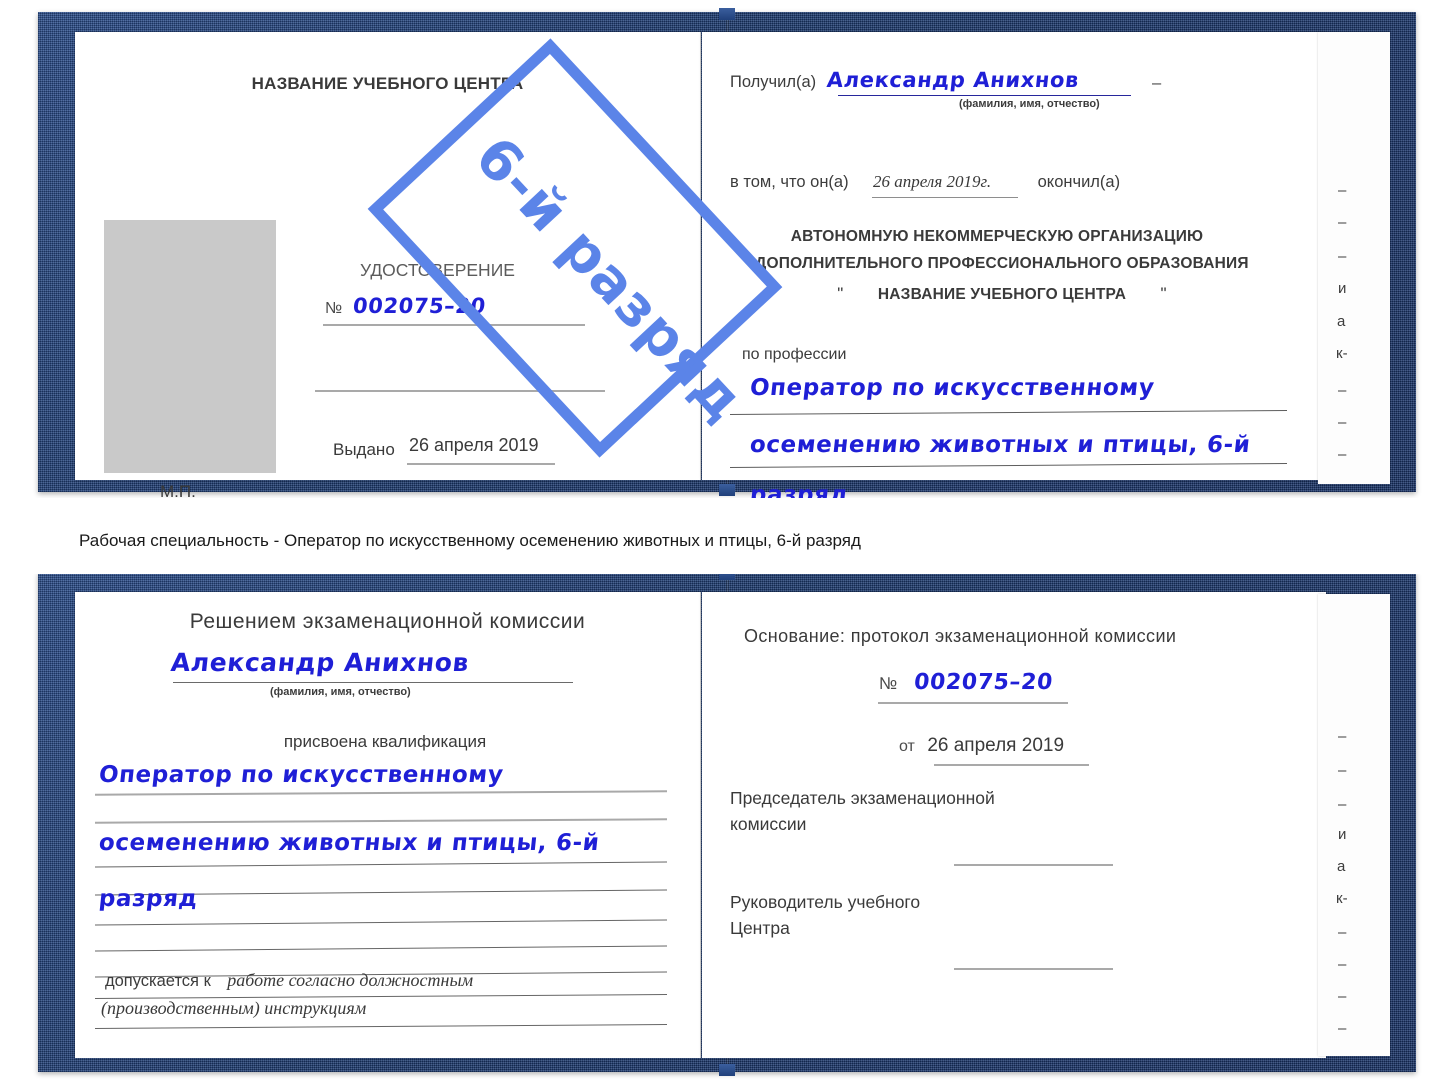 Image resolution: width=1448 pixels, height=1085 pixels. I want to click on received-name-hint: (фамилия, имя, отчество), so click(1029, 104).